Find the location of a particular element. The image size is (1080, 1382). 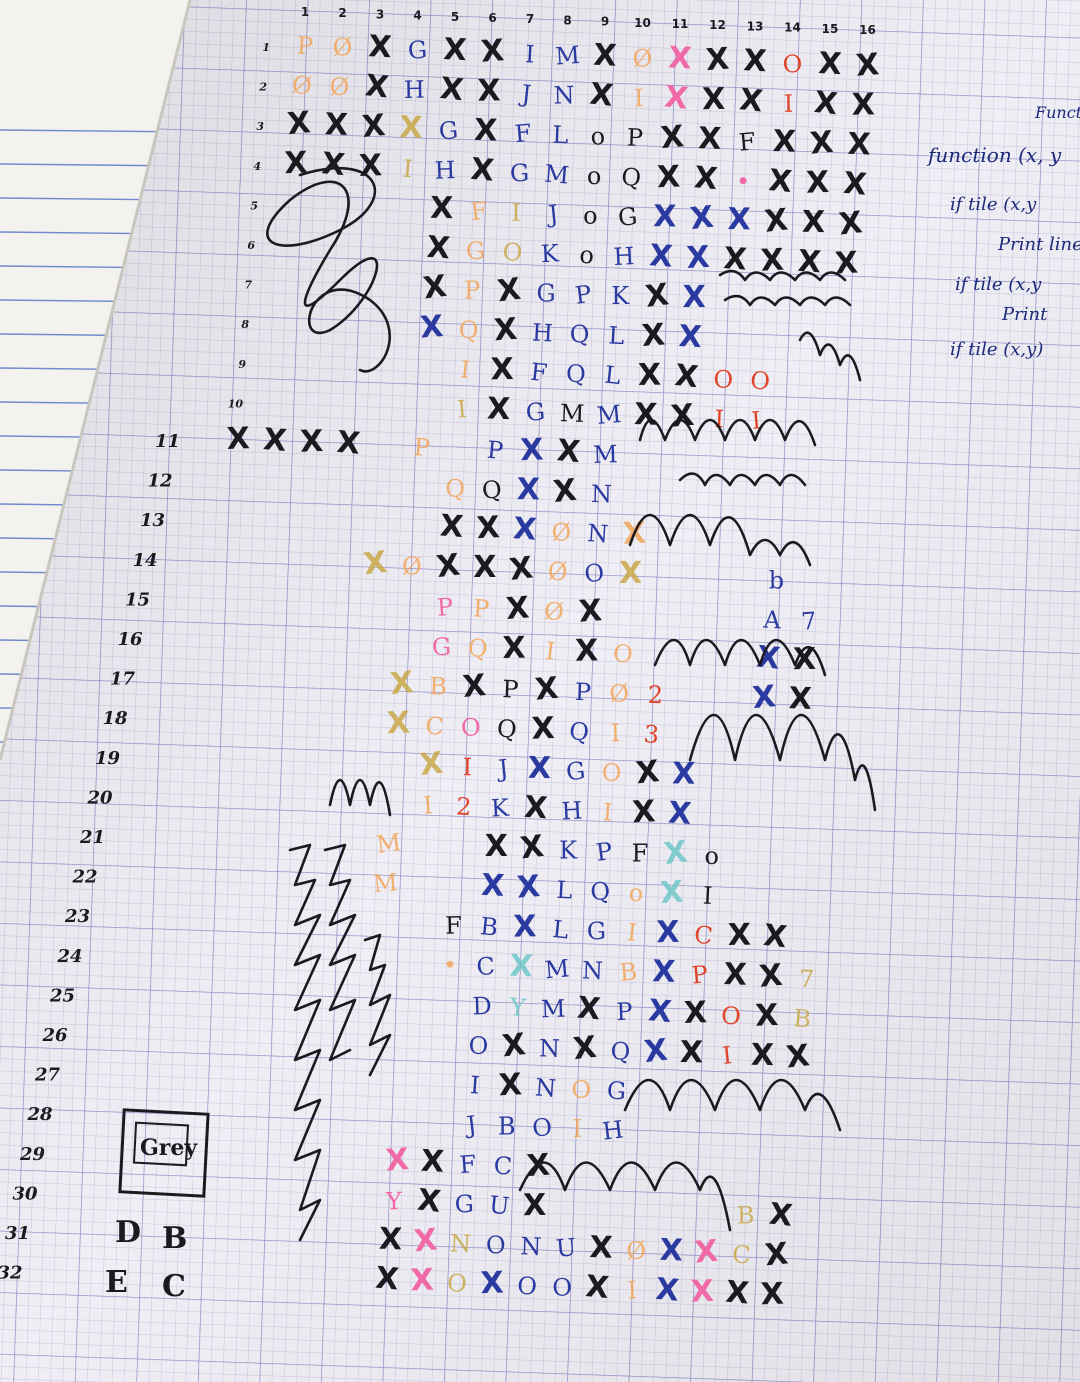

column-number: 2 is located at coordinates (342, 13).